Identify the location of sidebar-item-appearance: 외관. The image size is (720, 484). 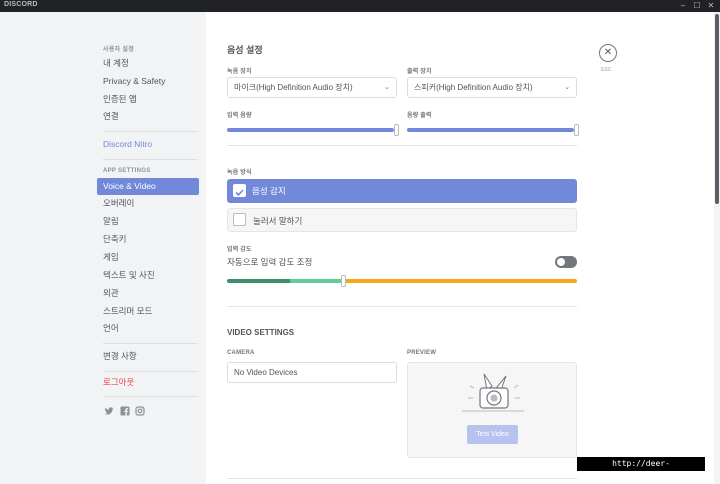
(148, 293).